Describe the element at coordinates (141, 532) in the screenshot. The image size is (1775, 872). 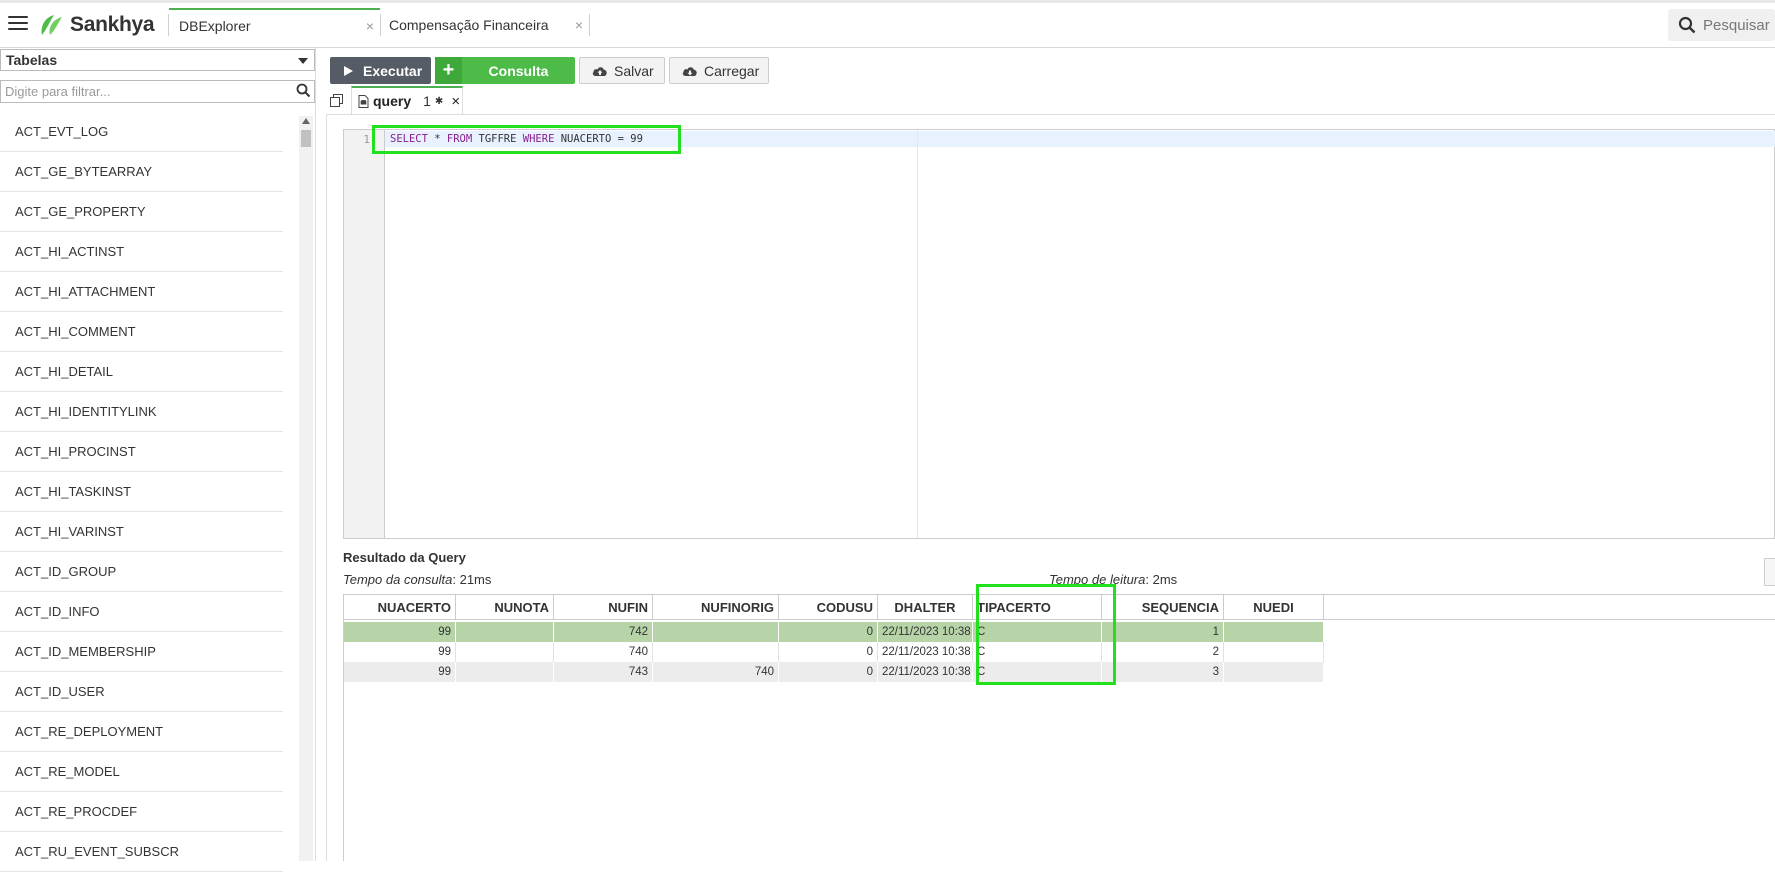
I see `table-list-item: ACT_HI_VARINST` at that location.